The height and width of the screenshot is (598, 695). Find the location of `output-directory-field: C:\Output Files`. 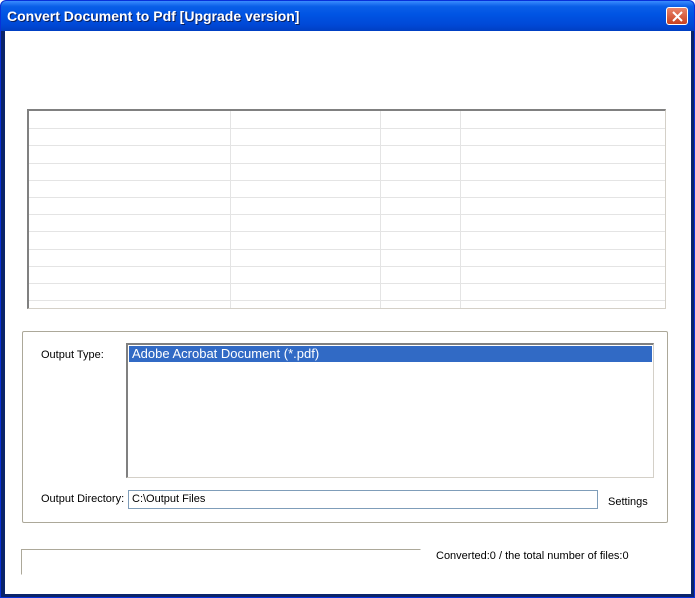

output-directory-field: C:\Output Files is located at coordinates (363, 499).